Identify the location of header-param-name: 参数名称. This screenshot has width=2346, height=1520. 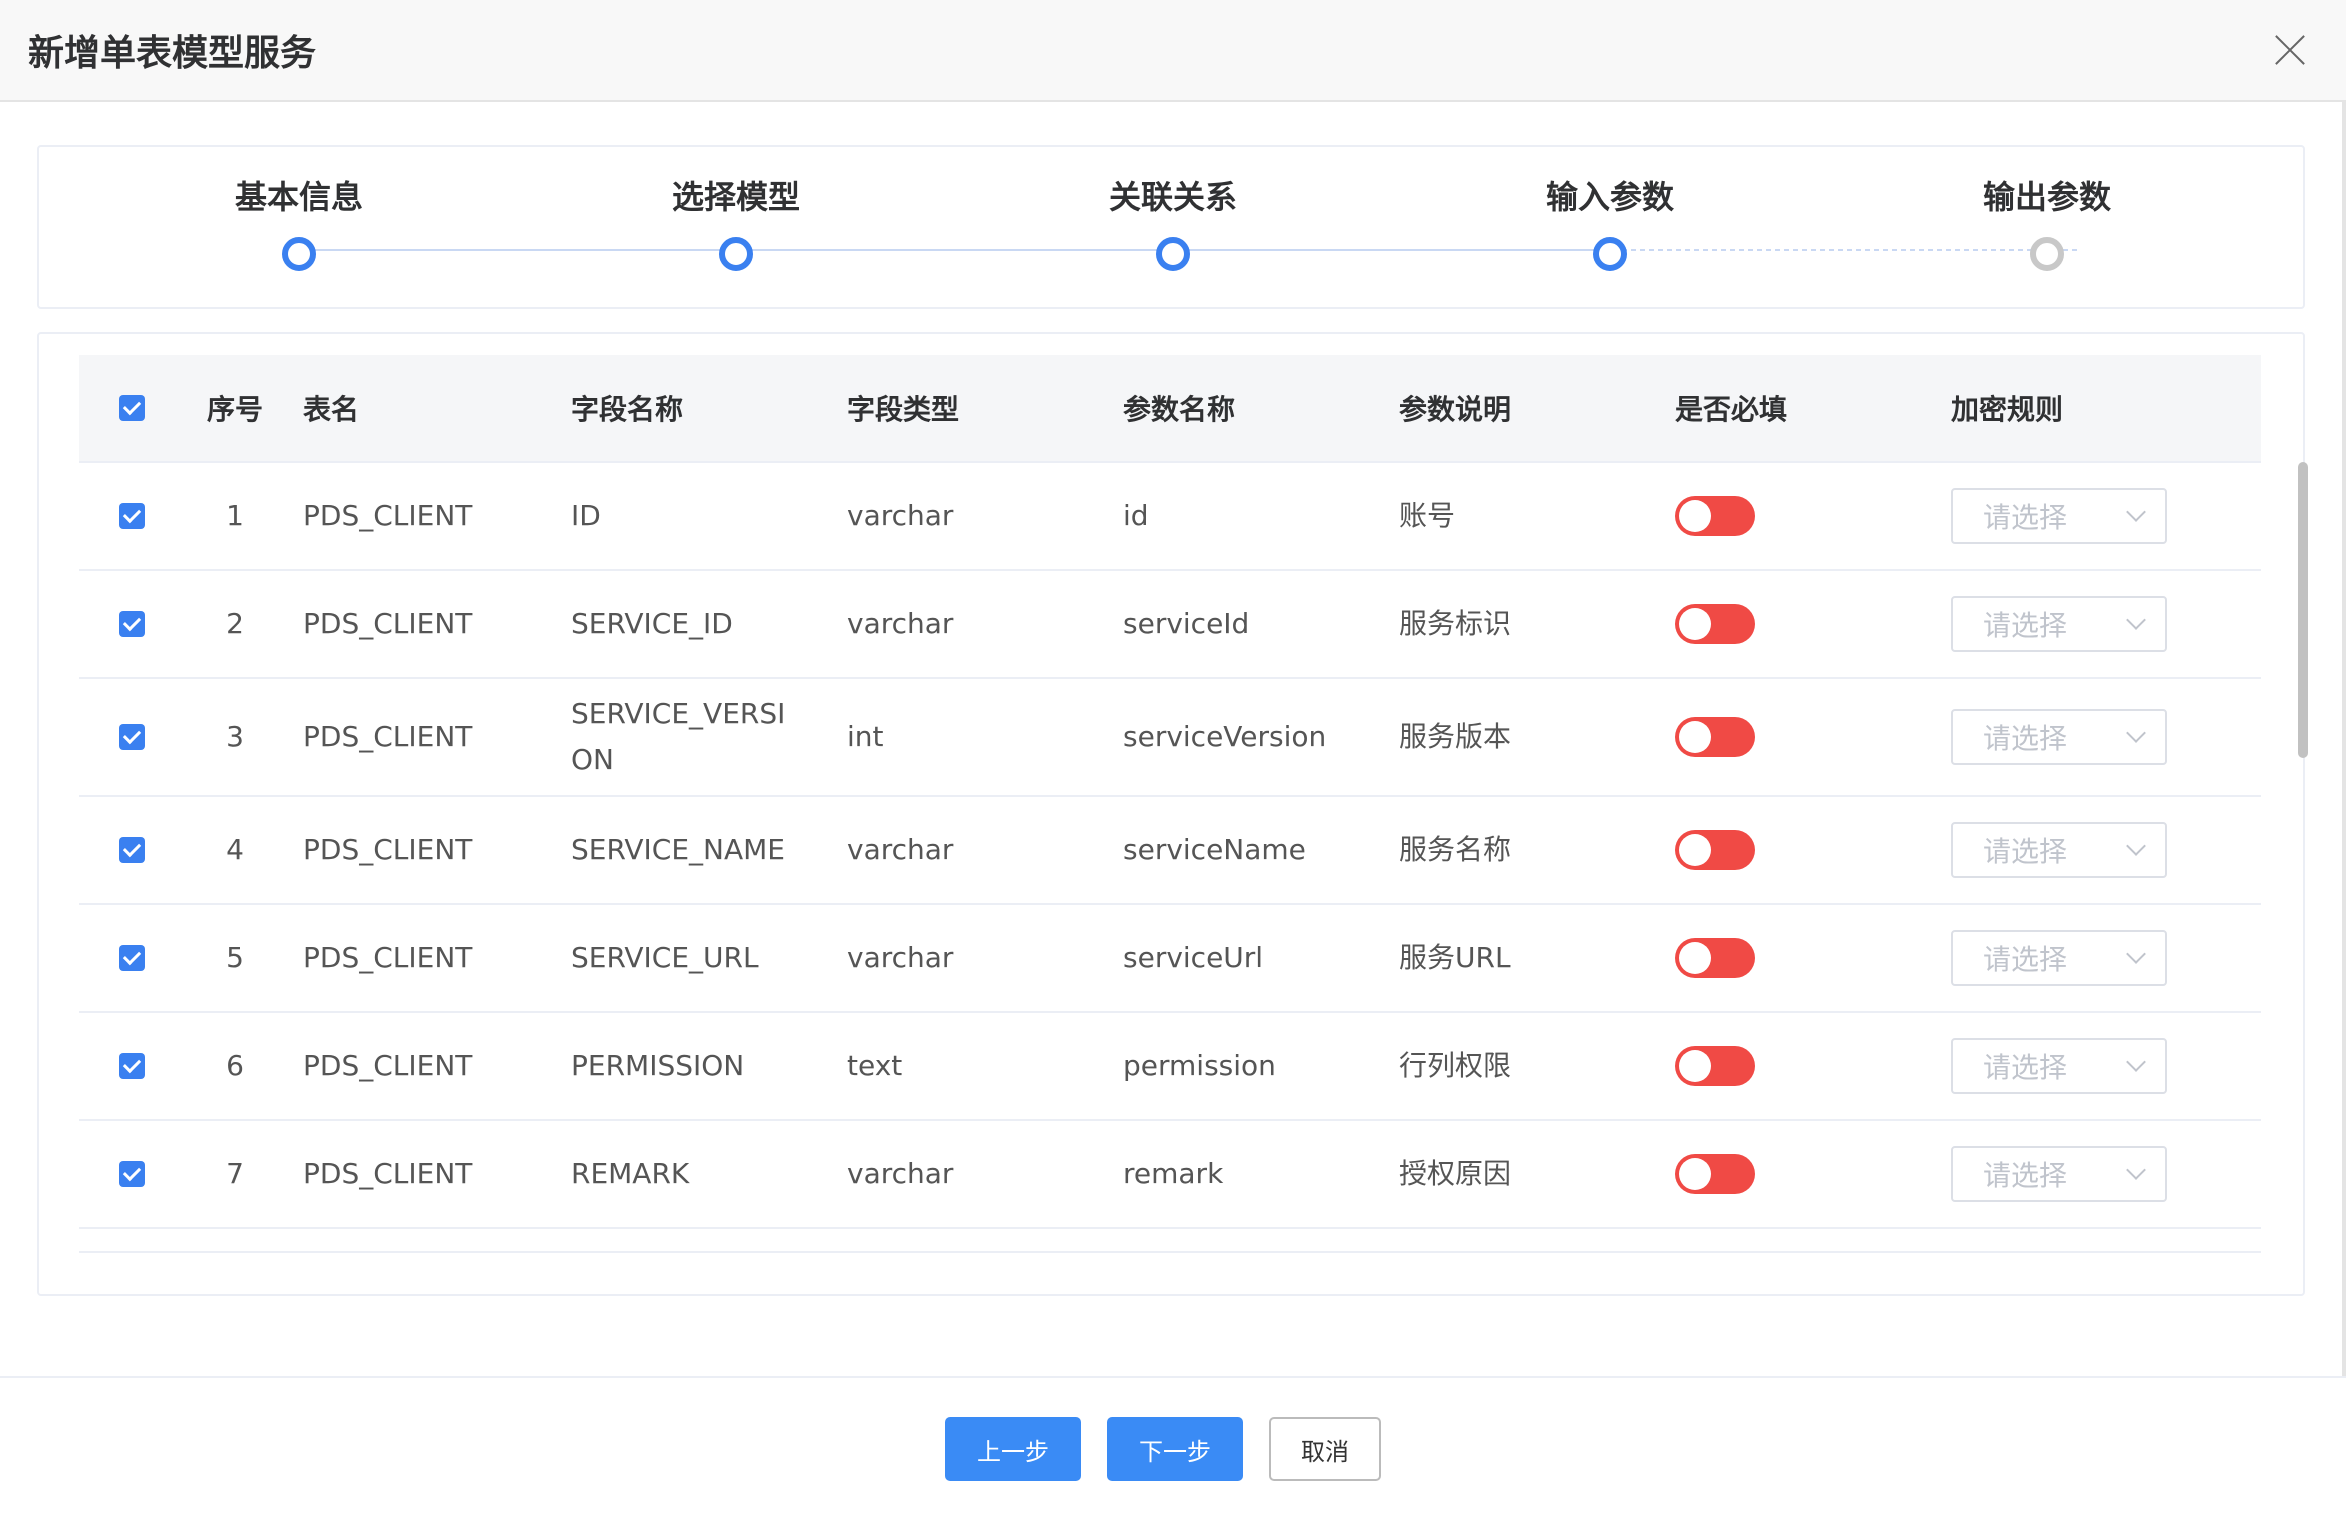
(1179, 409).